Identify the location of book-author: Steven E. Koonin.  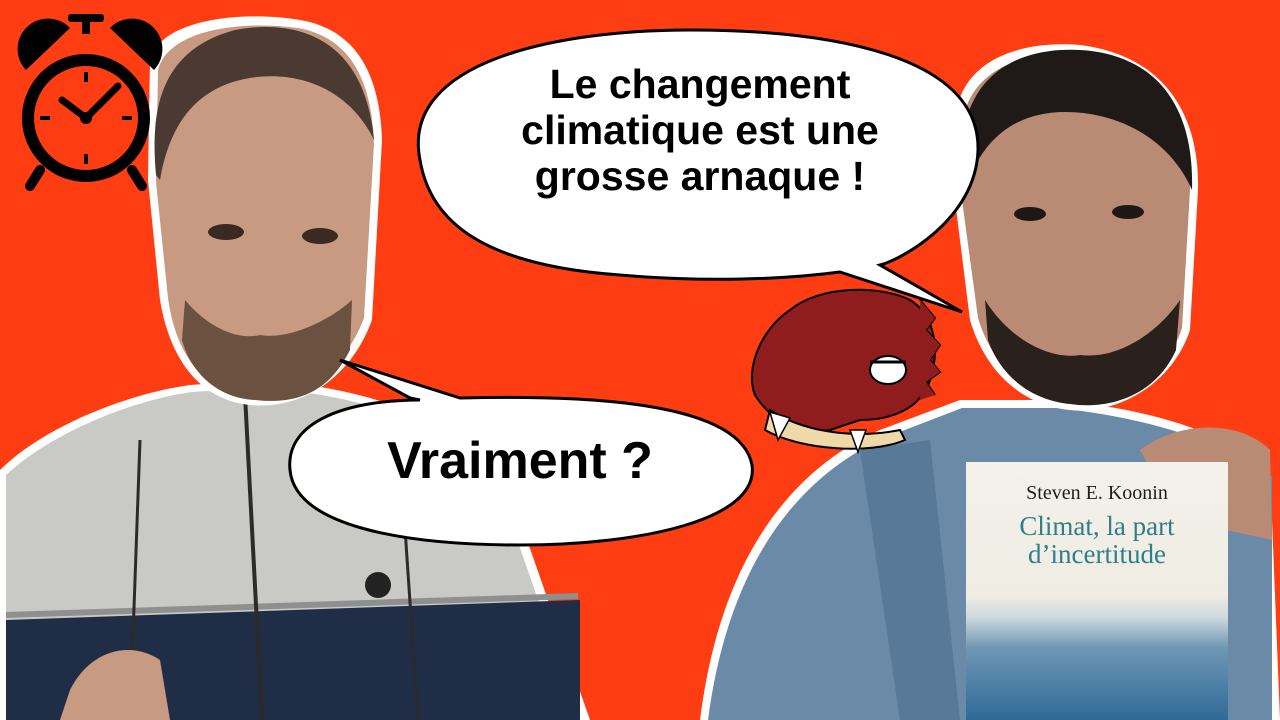
(1097, 493).